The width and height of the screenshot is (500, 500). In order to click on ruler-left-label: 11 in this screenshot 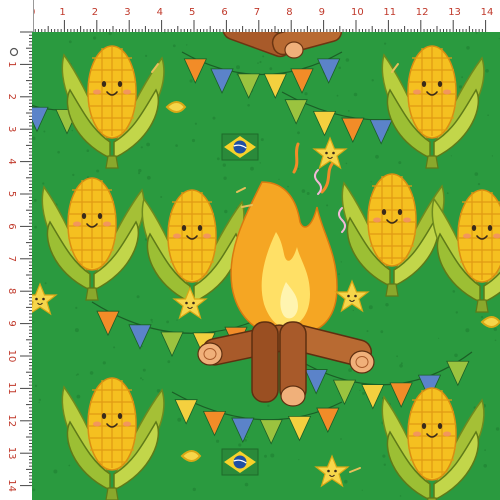, I will do `click(11, 388)`.